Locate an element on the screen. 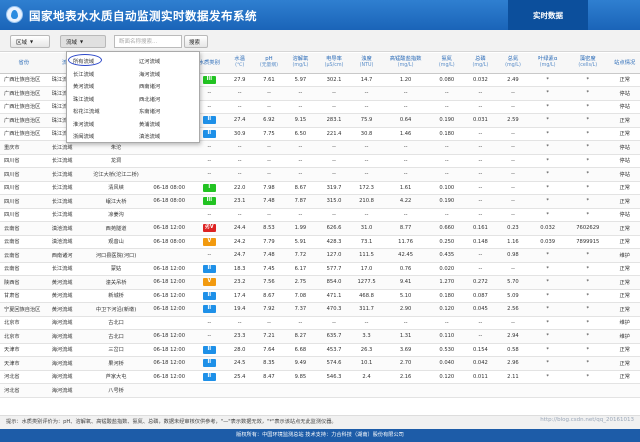  table-cell: 27.9 is located at coordinates (239, 80).